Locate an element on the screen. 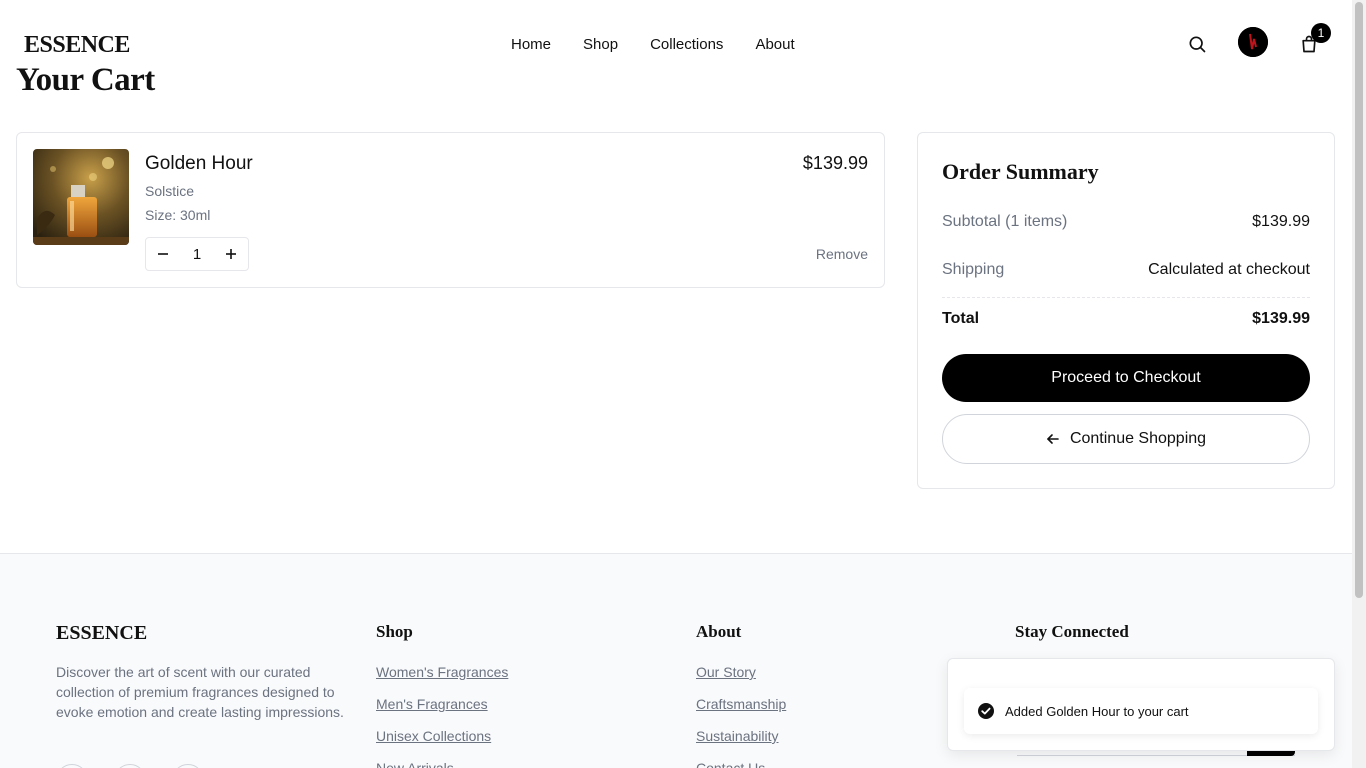 Image resolution: width=1366 pixels, height=768 pixels. social-links is located at coordinates (130, 766).